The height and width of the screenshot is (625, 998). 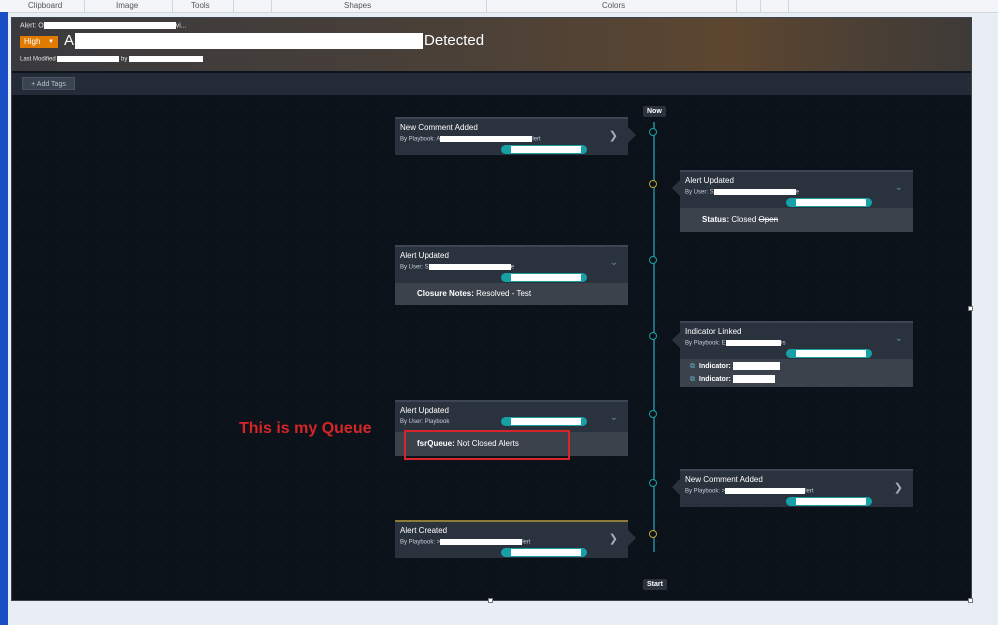 What do you see at coordinates (305, 428) in the screenshot?
I see `annotation-text: This is my Queue` at bounding box center [305, 428].